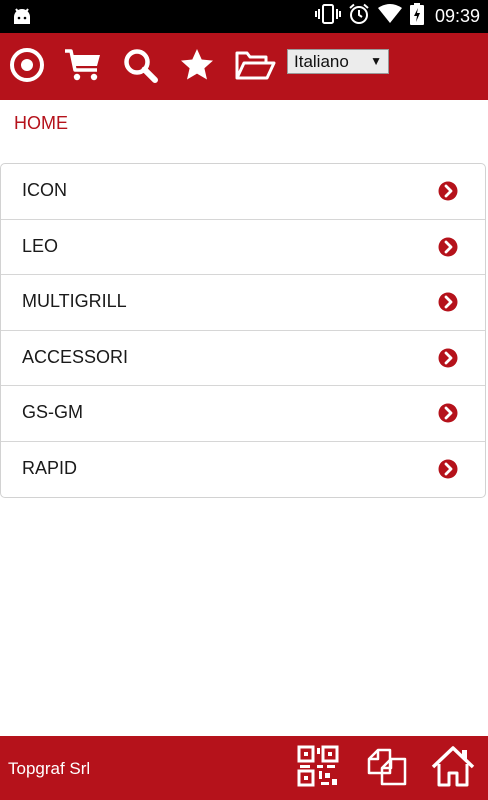 This screenshot has width=488, height=800. Describe the element at coordinates (244, 16) in the screenshot. I see `status-bar: 09:39` at that location.